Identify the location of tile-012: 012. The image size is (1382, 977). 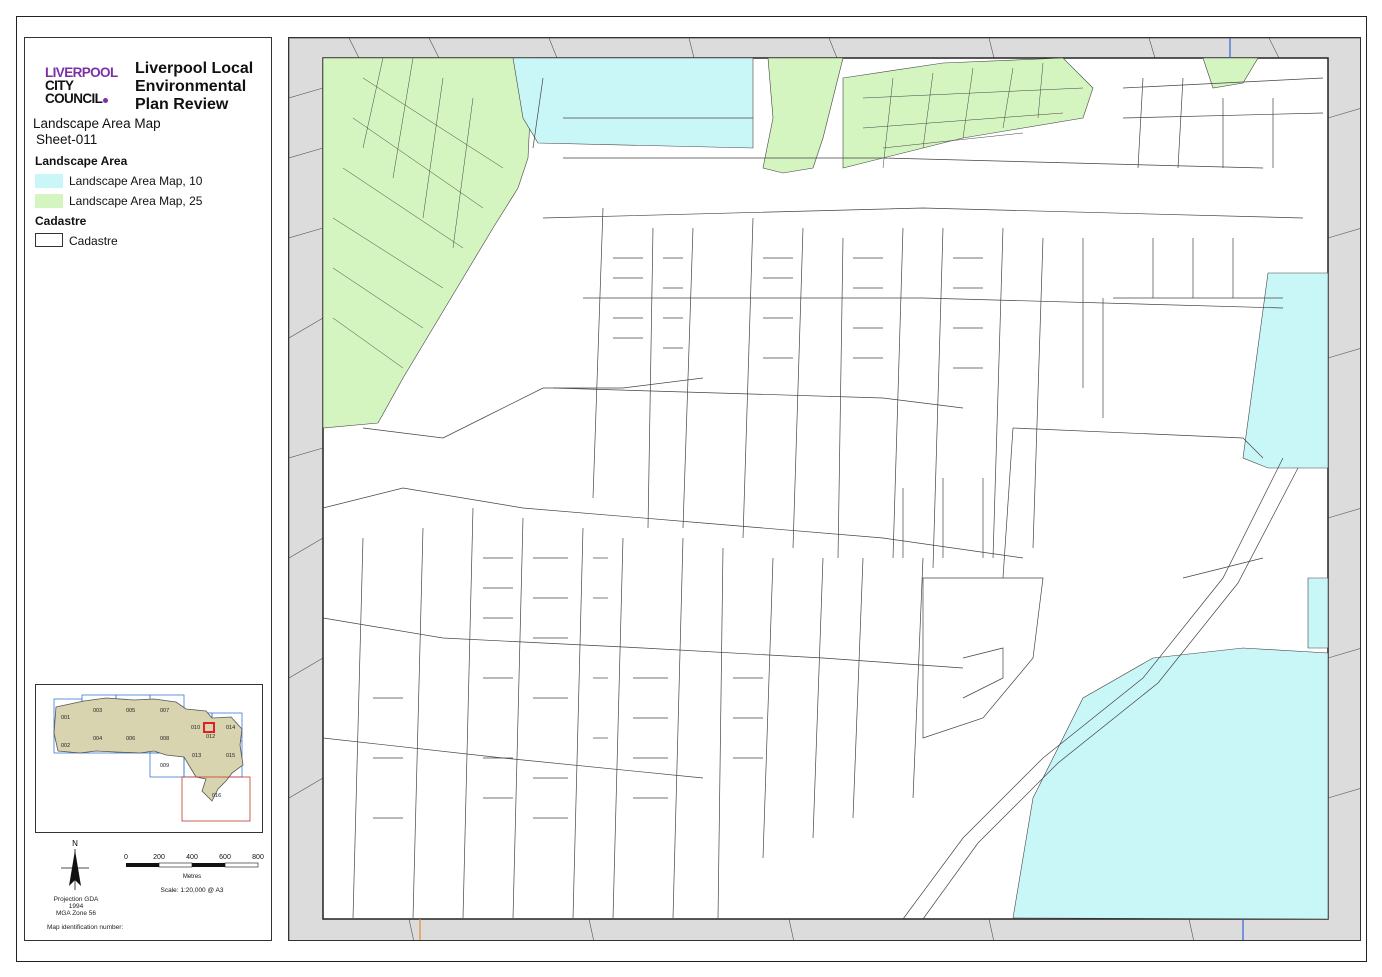
(210, 737).